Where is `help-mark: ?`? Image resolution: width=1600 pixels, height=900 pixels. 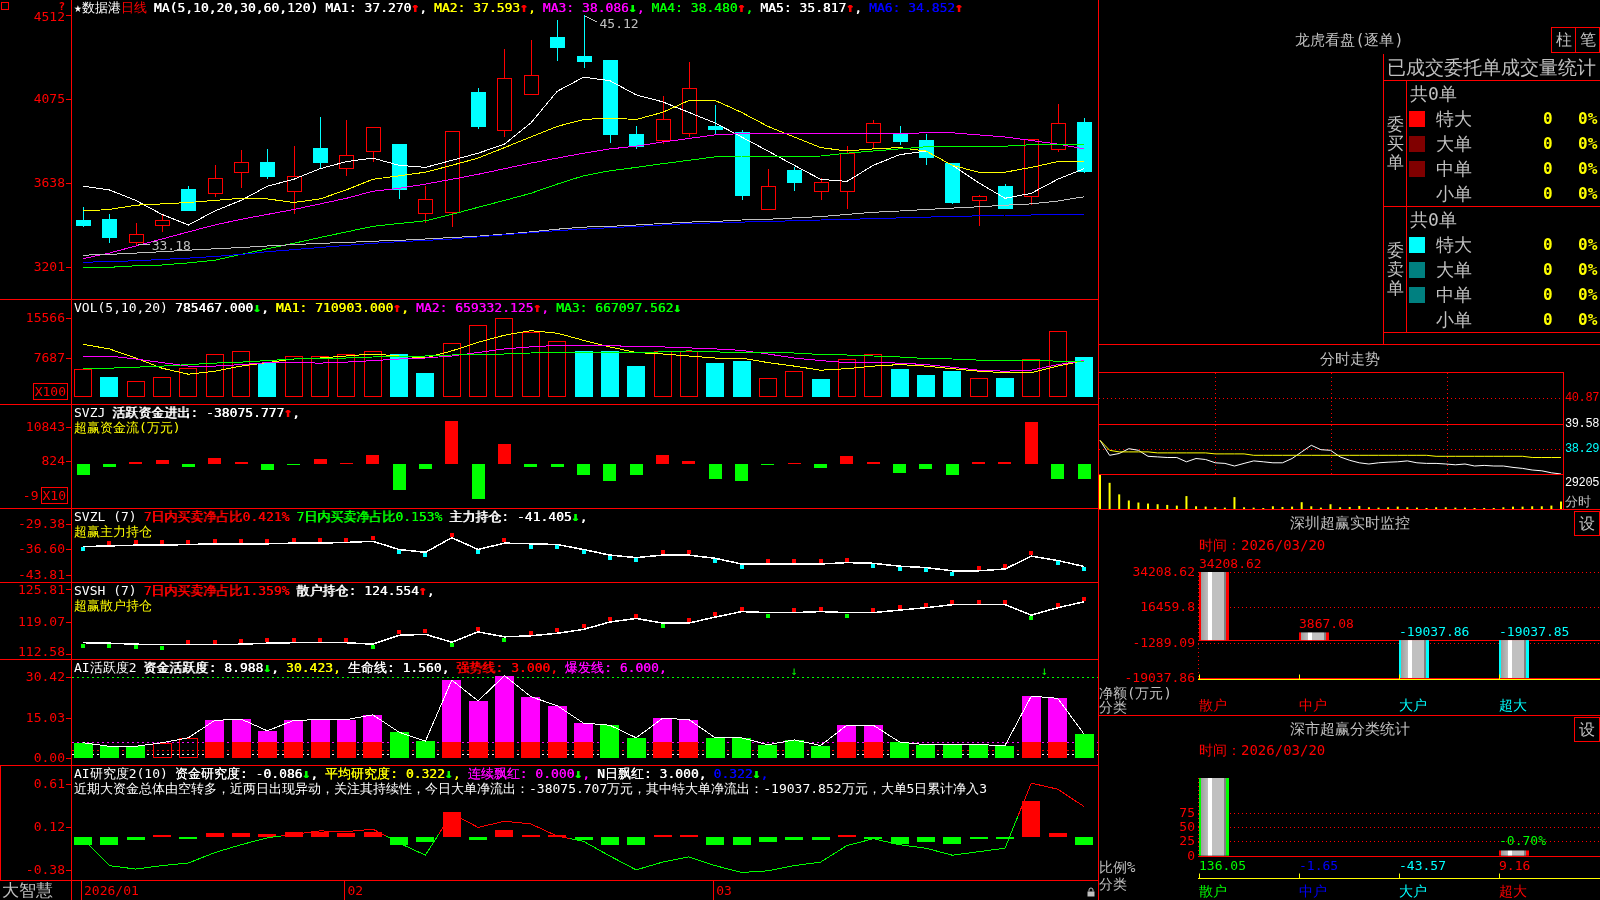 help-mark: ? is located at coordinates (61, 6).